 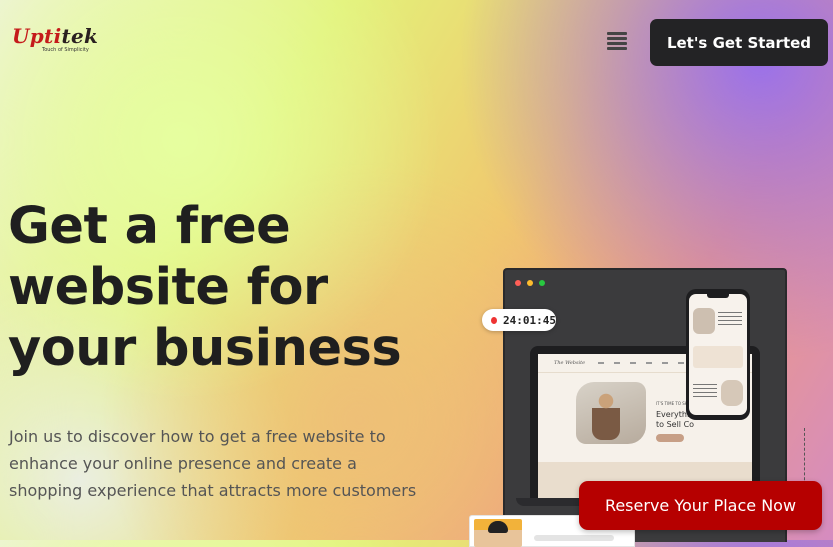 I want to click on get-started-button: Let's Get Started, so click(x=739, y=42).